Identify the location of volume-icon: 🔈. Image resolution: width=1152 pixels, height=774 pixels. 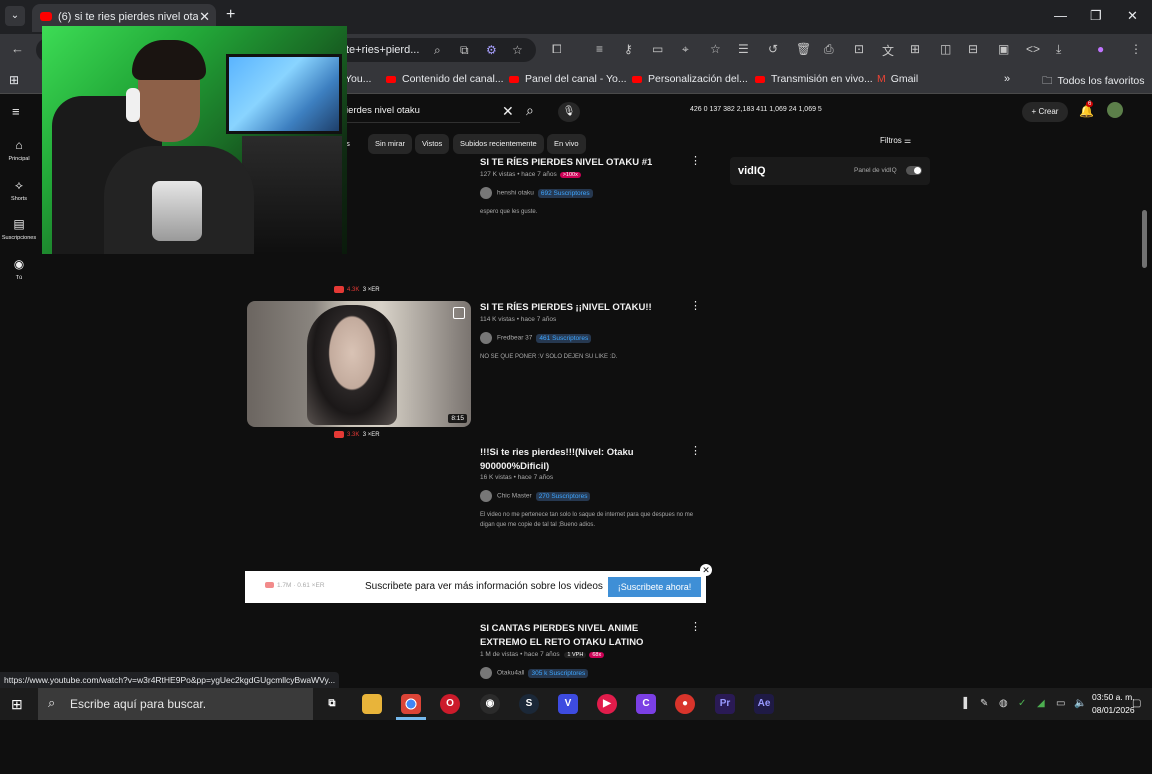
(1080, 703).